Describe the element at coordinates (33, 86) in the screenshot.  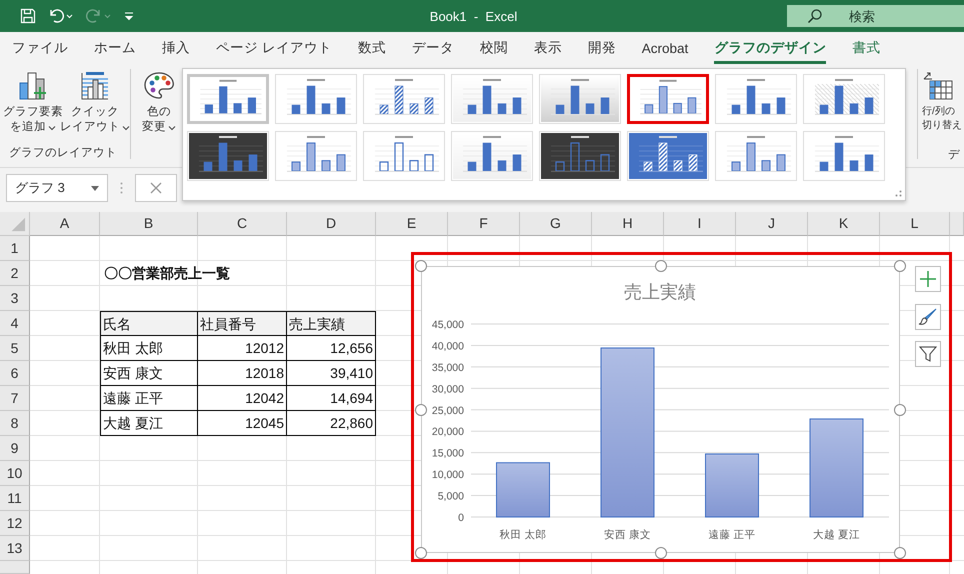
I see `add-chart-element-icon` at that location.